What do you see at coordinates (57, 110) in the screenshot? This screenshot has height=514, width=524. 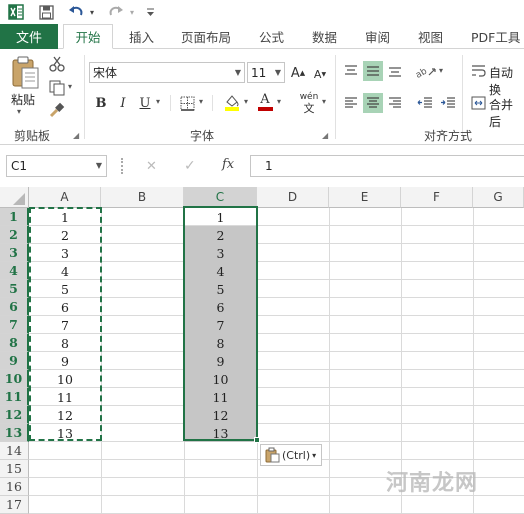 I see `format-painter-icon` at bounding box center [57, 110].